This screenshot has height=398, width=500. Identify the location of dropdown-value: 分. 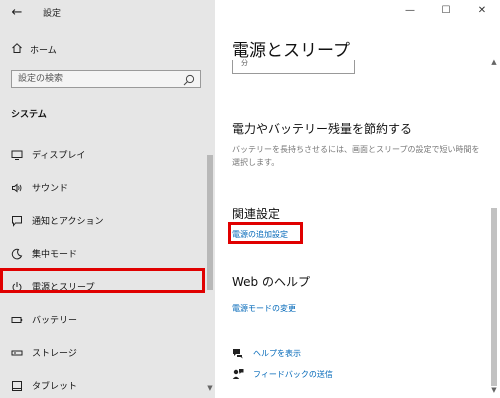
(244, 63).